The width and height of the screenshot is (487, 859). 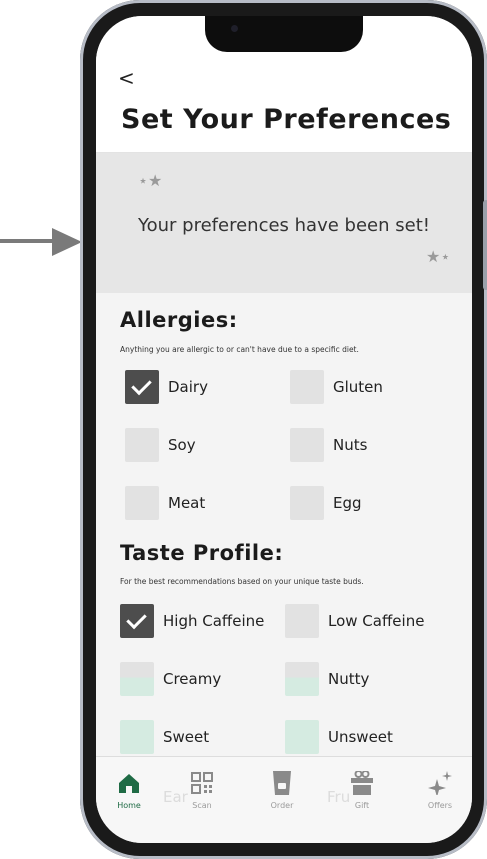 I want to click on confirmation-message: Your preferences have been set!, so click(x=284, y=225).